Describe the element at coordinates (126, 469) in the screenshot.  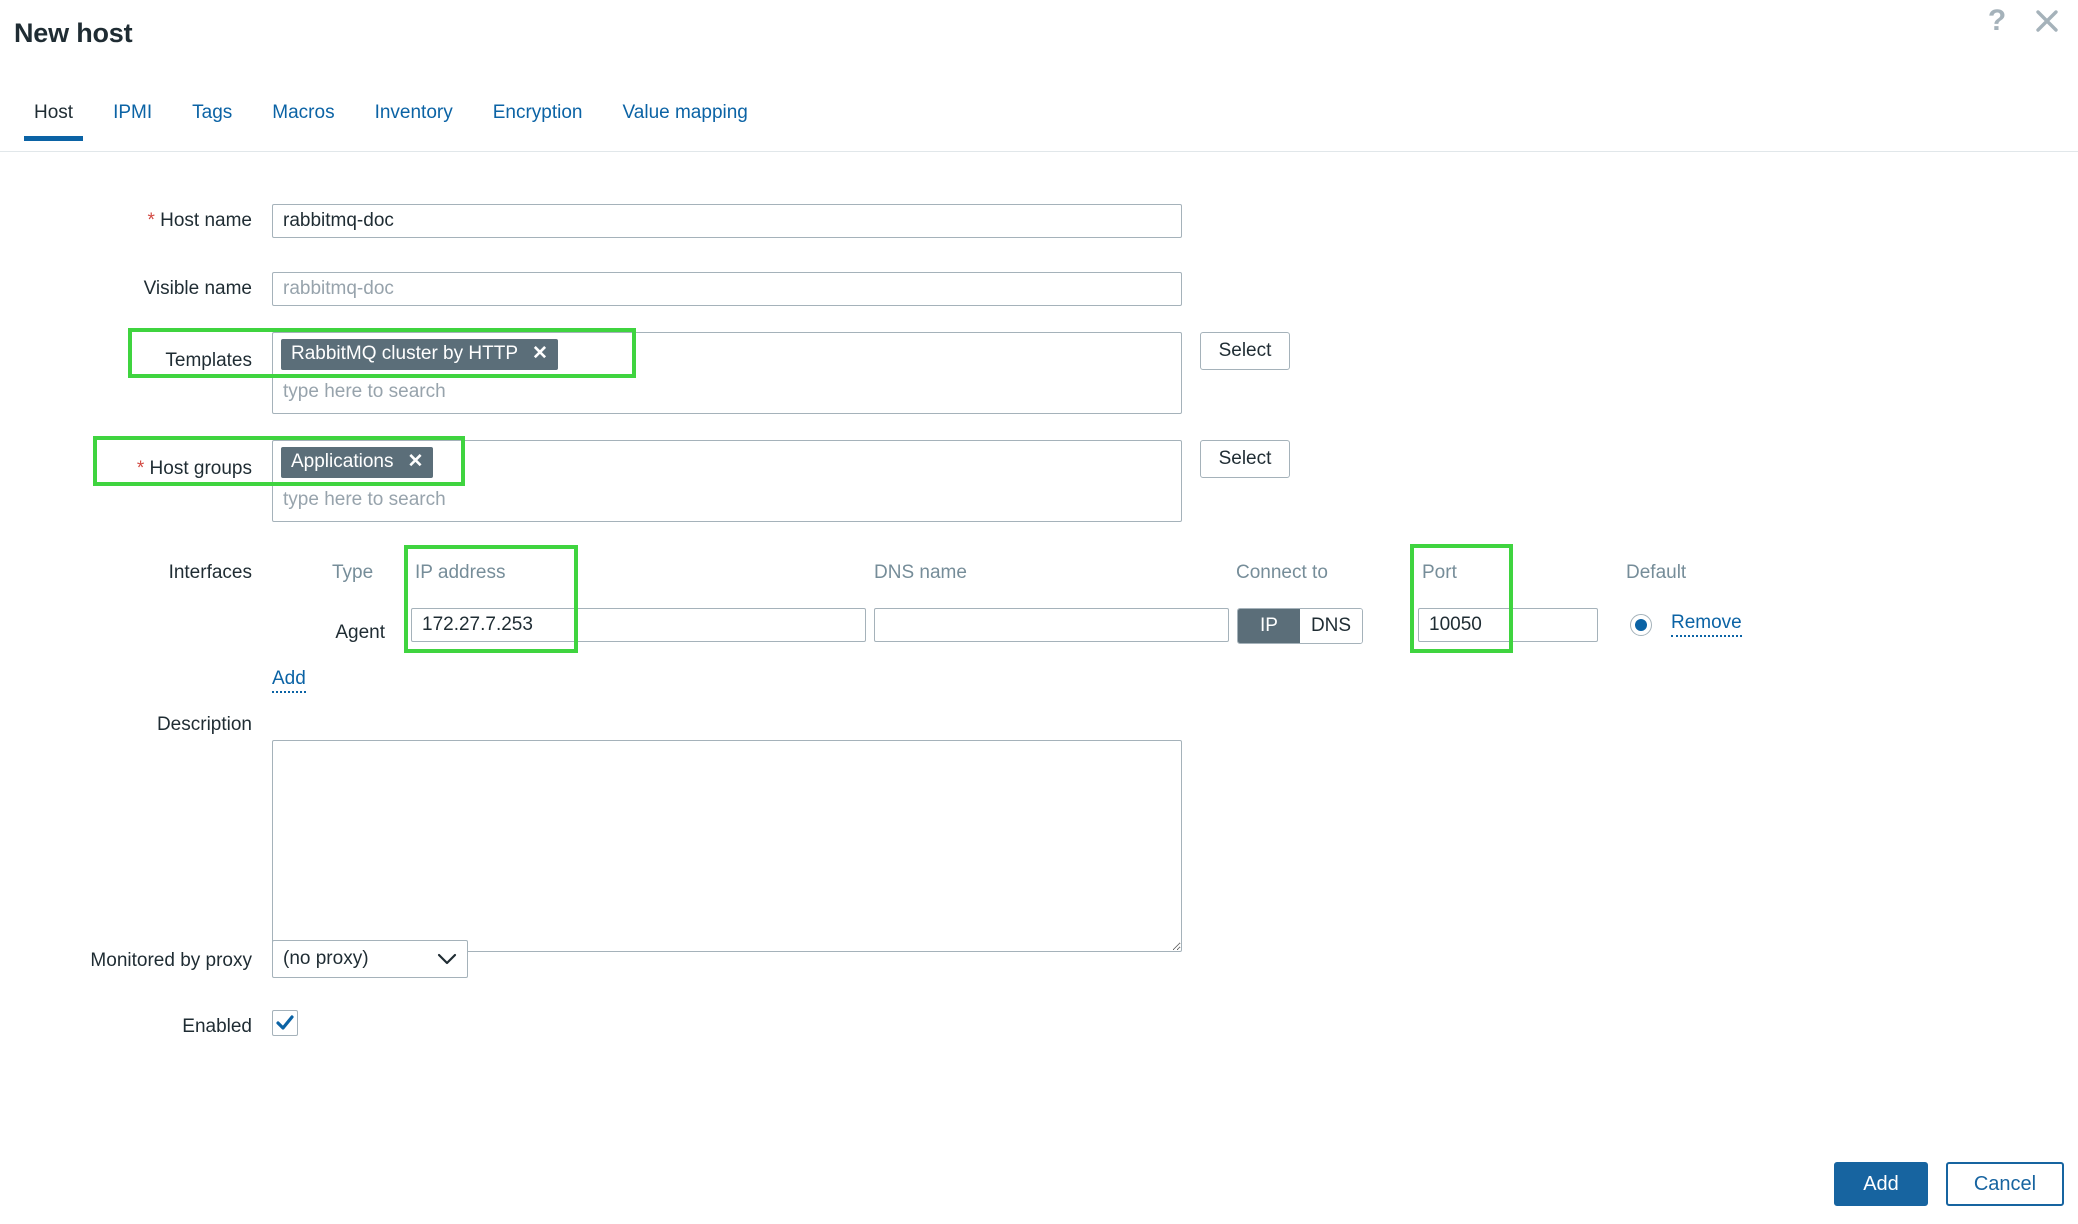
I see `host-groups-label: * Host groups` at that location.